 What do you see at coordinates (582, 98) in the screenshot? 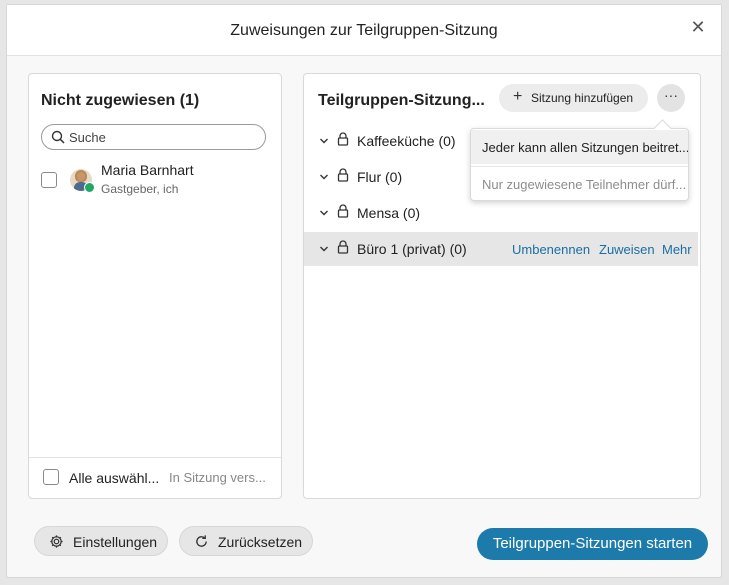
I see `add-session-label: Sitzung hinzufügen` at bounding box center [582, 98].